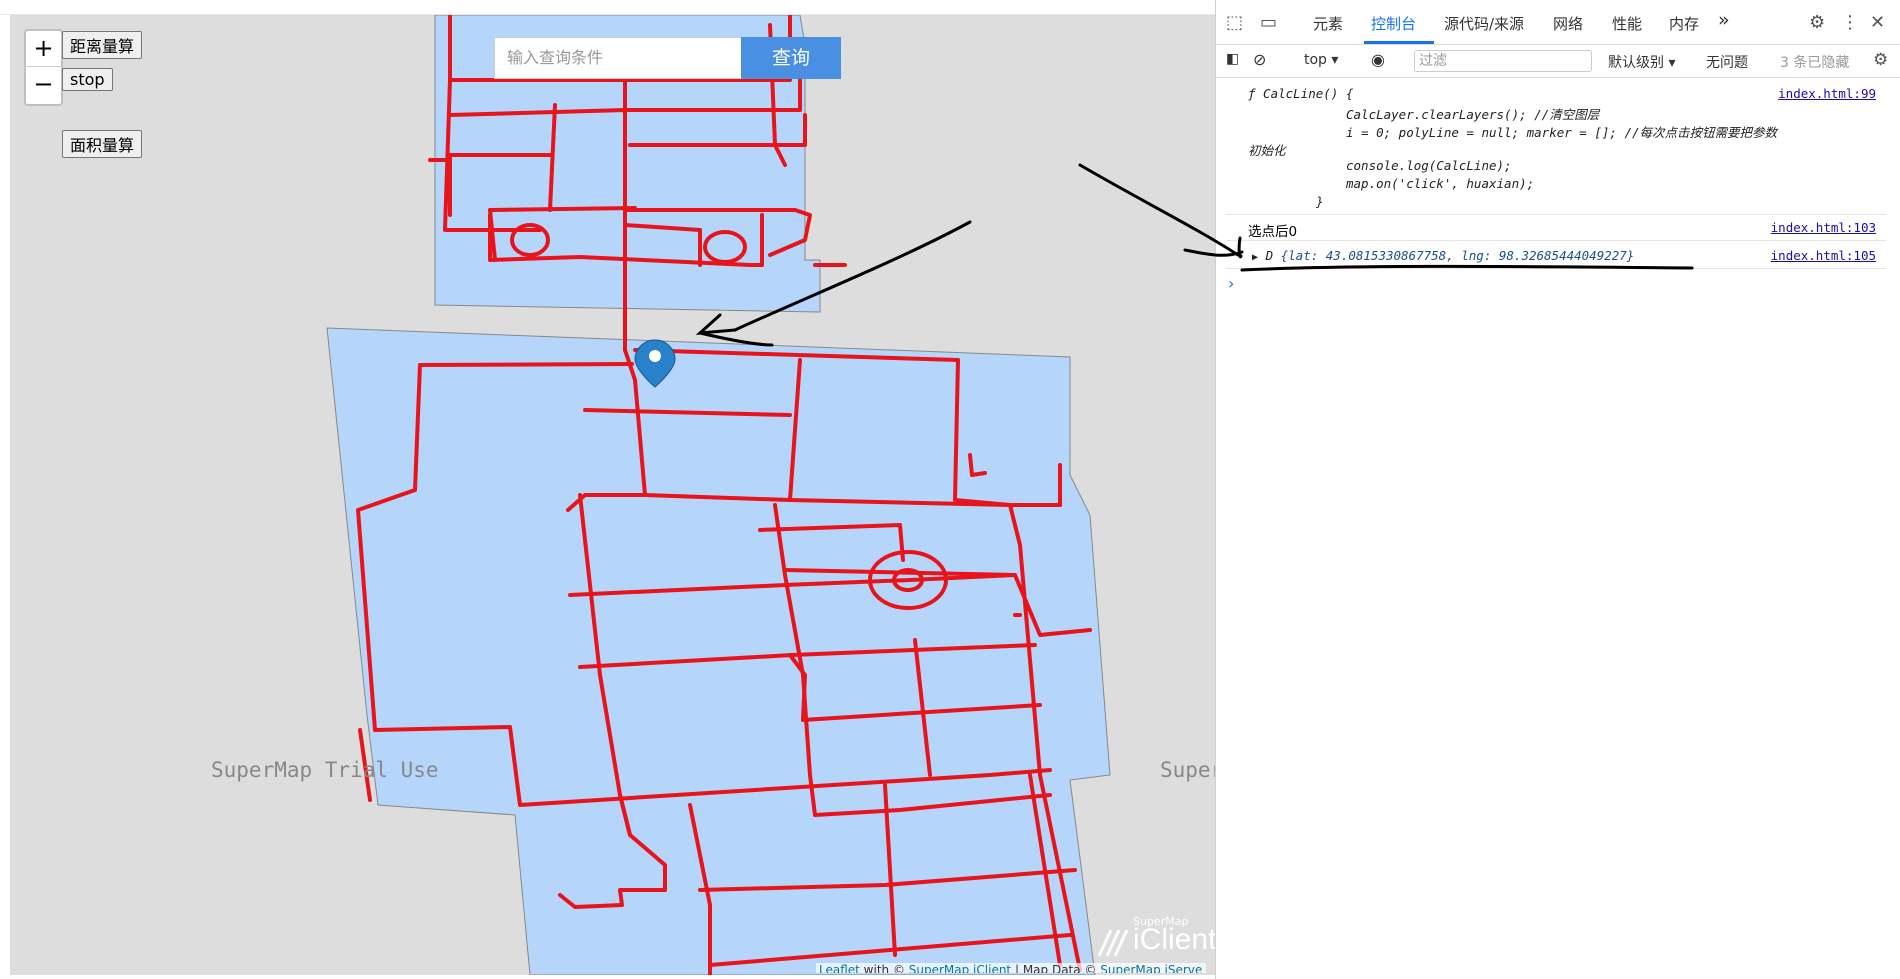  I want to click on tab-sources: 源代码/来源, so click(1484, 23).